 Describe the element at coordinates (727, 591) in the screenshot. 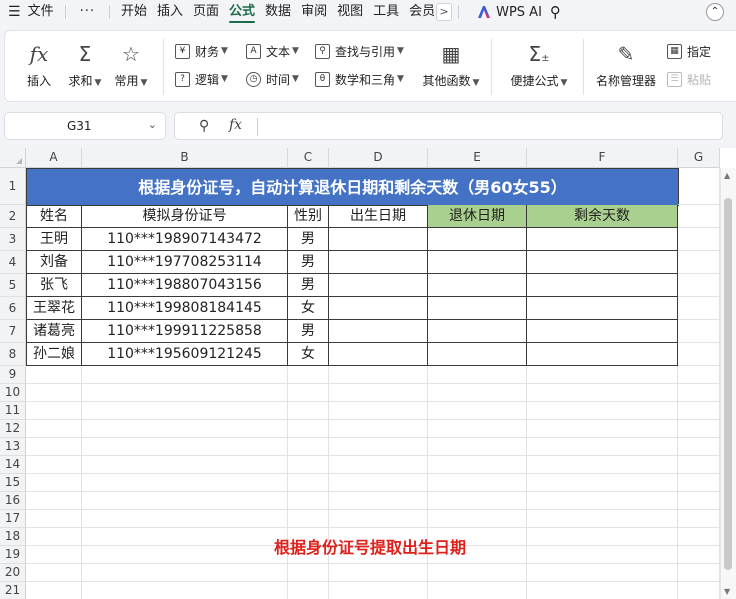

I see `scroll-down-icon: ▼` at that location.